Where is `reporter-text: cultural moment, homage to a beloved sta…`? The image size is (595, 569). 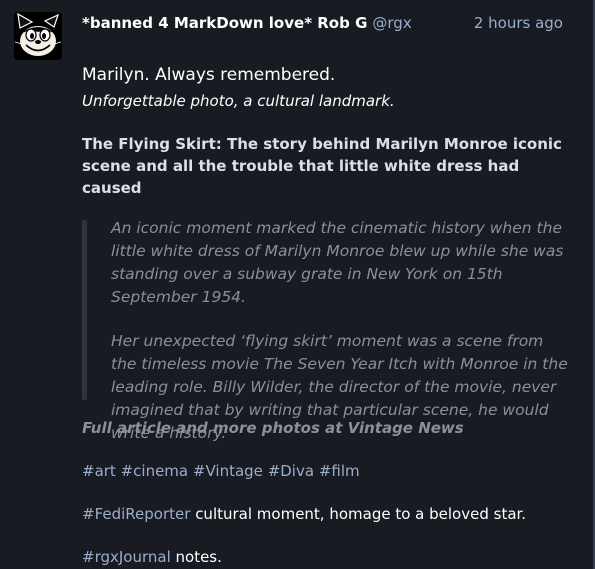
reporter-text: cultural moment, homage to a beloved sta… is located at coordinates (358, 514).